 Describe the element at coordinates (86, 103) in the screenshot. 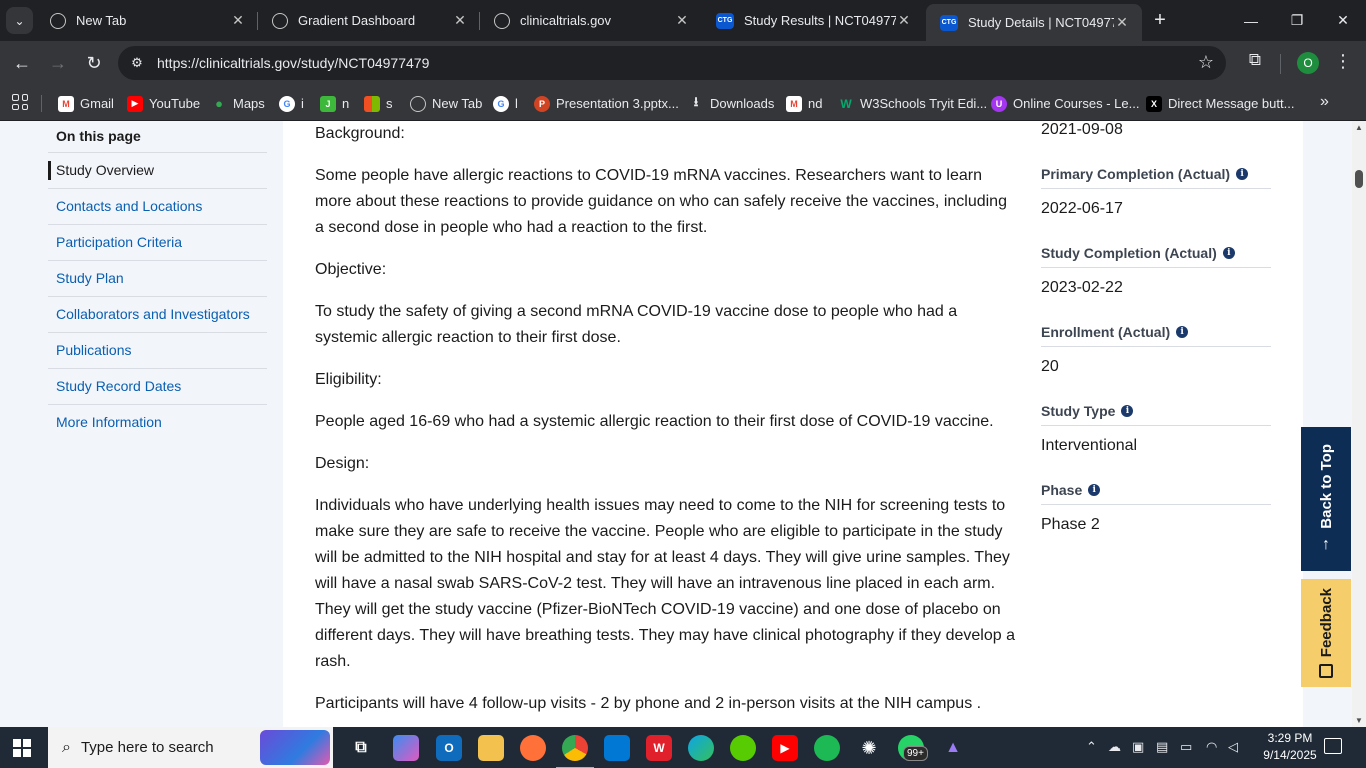

I see `bookmark-gmail: M Gmail` at that location.